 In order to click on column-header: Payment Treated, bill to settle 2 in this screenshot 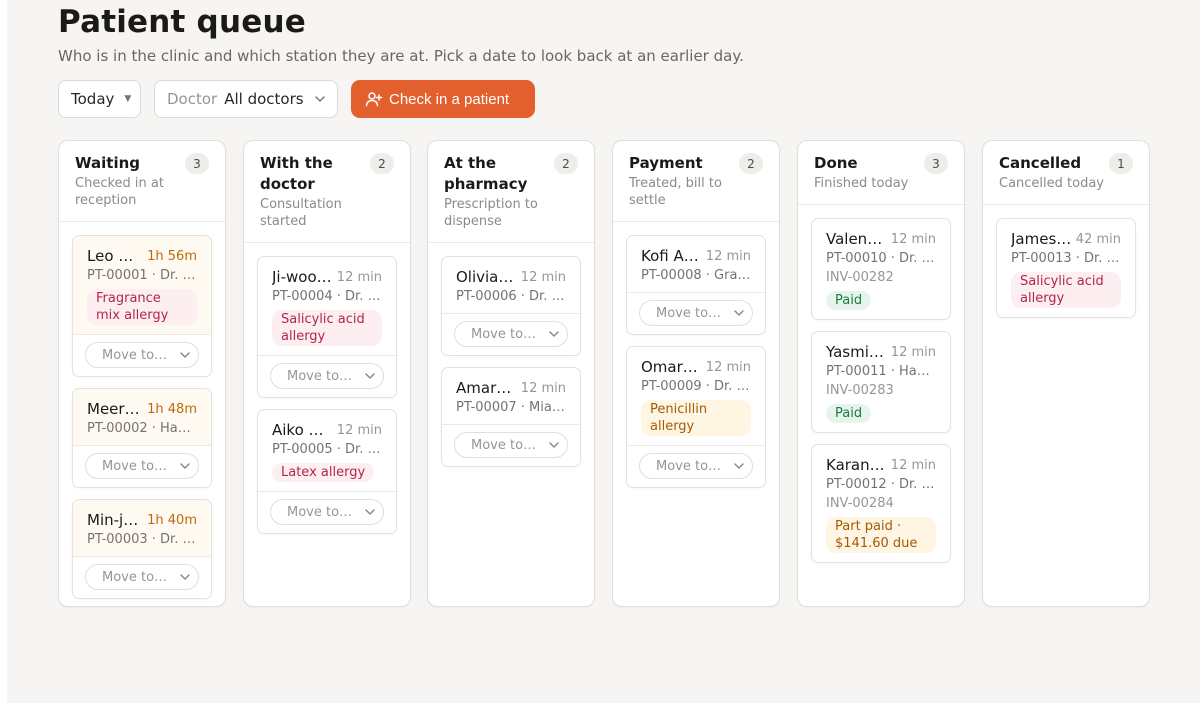, I will do `click(696, 181)`.